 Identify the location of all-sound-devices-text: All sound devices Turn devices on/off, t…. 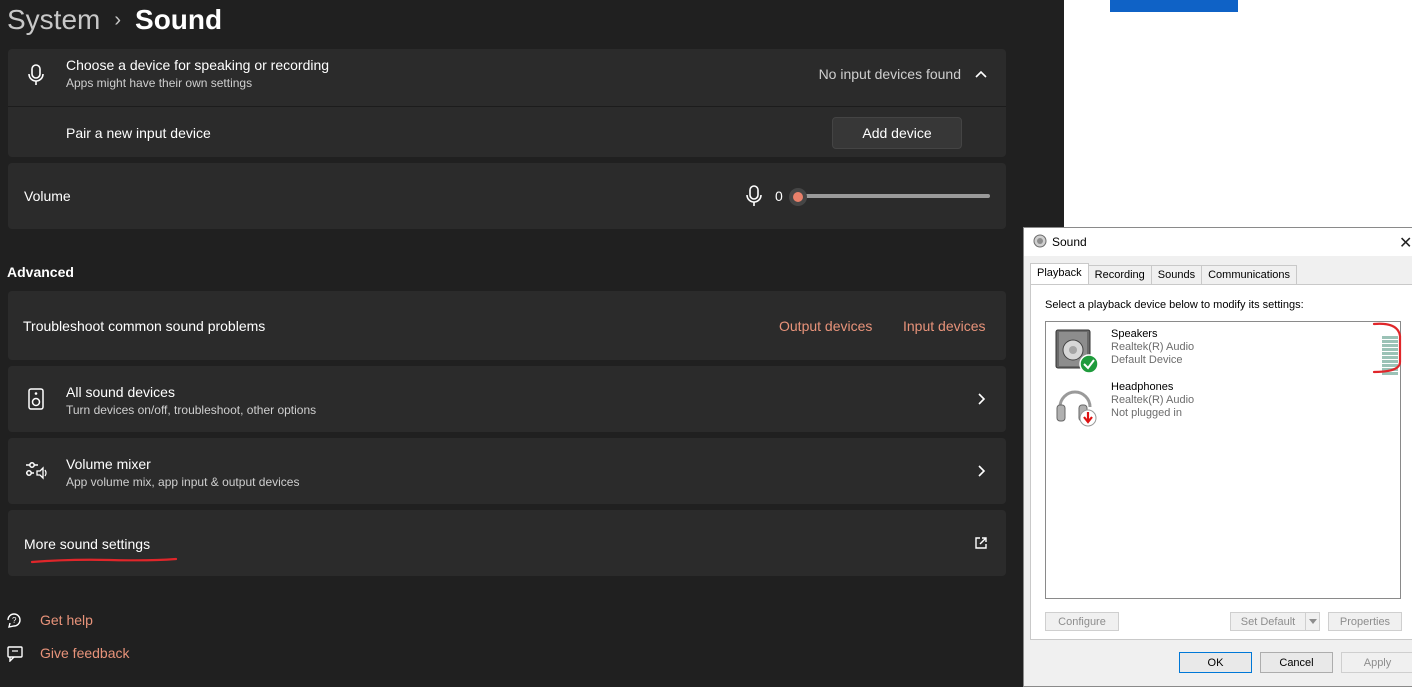
(191, 400).